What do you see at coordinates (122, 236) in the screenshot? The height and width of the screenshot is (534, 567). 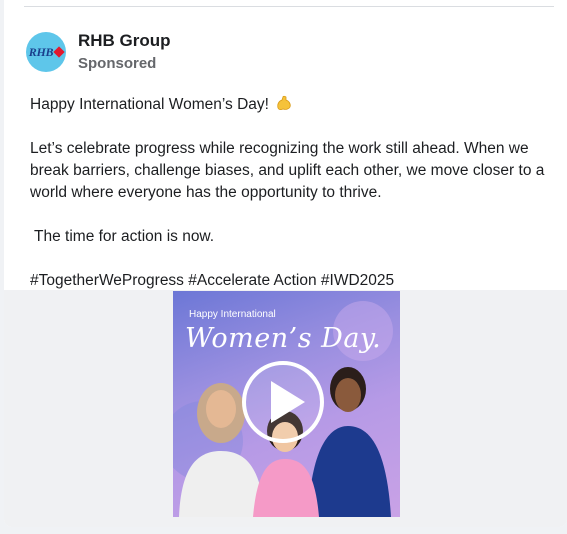 I see `post-text-cta: The time for action is now.` at bounding box center [122, 236].